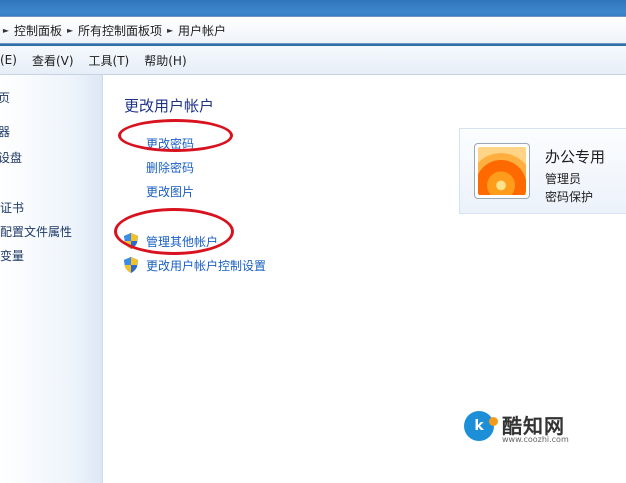  Describe the element at coordinates (36, 231) in the screenshot. I see `sidebar-item-profile-properties: 户配置文件属性` at that location.